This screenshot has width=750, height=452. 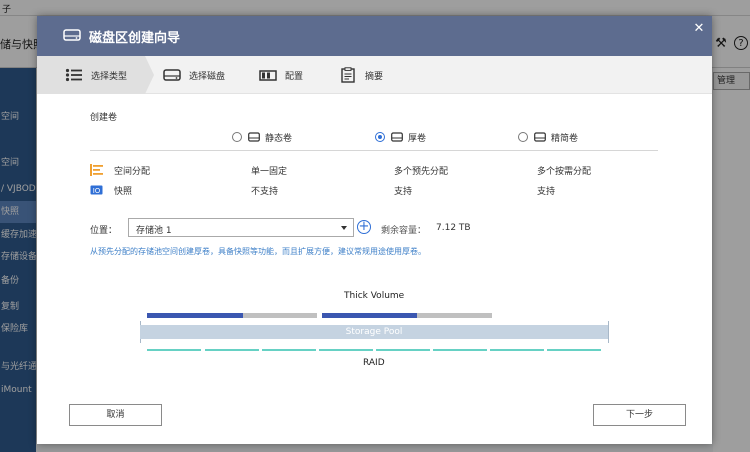 What do you see at coordinates (564, 172) in the screenshot?
I see `feature-thin-value: 多个按需分配` at bounding box center [564, 172].